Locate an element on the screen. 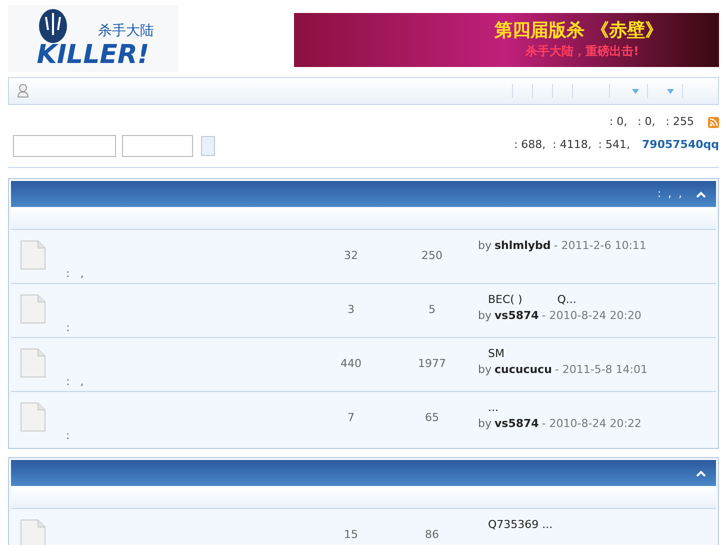 The height and width of the screenshot is (545, 727). post-count: 250 is located at coordinates (432, 256).